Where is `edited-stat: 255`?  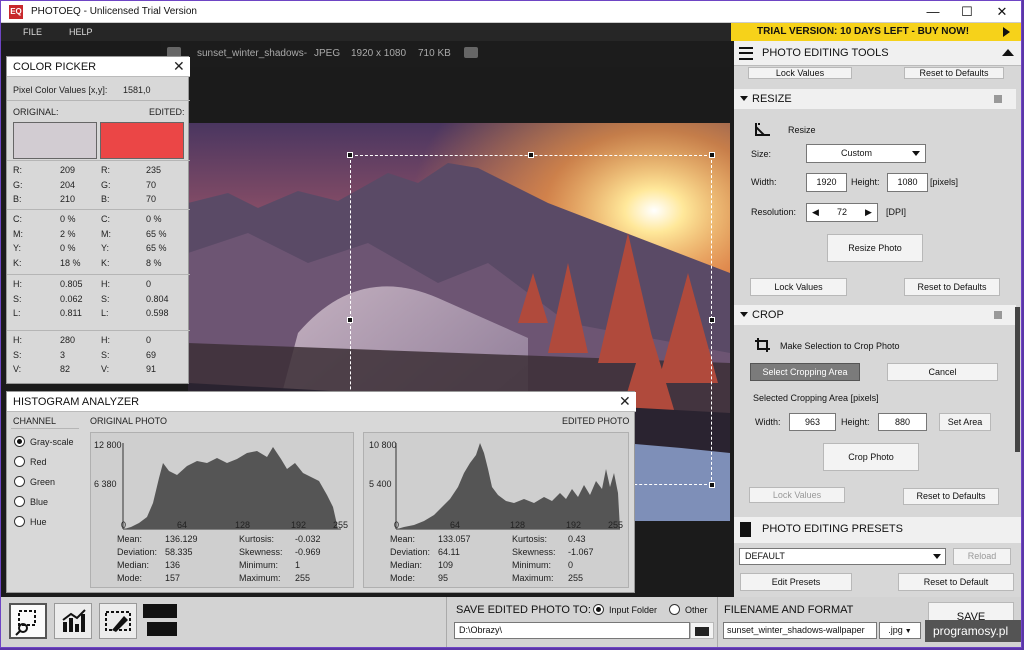 edited-stat: 255 is located at coordinates (576, 578).